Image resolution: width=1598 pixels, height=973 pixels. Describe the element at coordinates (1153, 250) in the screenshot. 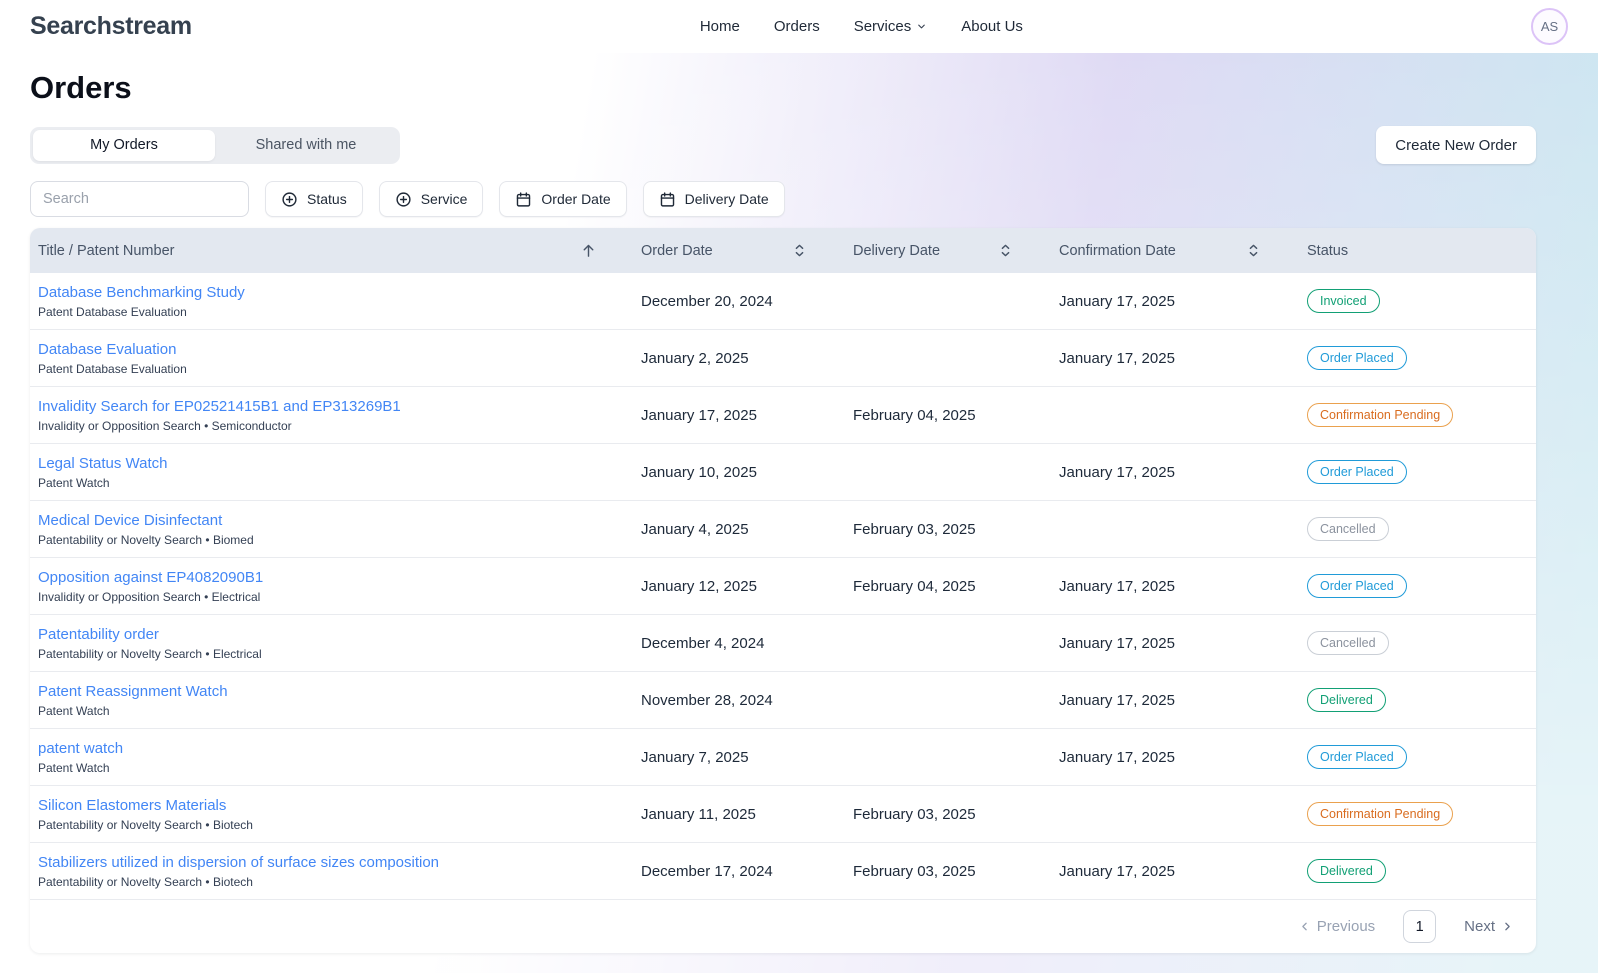

I see `column-header-confirmation-date: Confirmation Date` at that location.